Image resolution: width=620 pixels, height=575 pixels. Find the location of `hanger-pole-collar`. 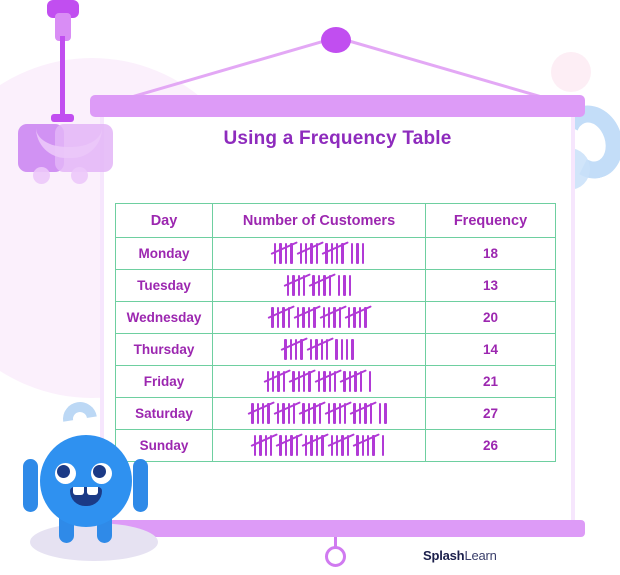

hanger-pole-collar is located at coordinates (62, 118).